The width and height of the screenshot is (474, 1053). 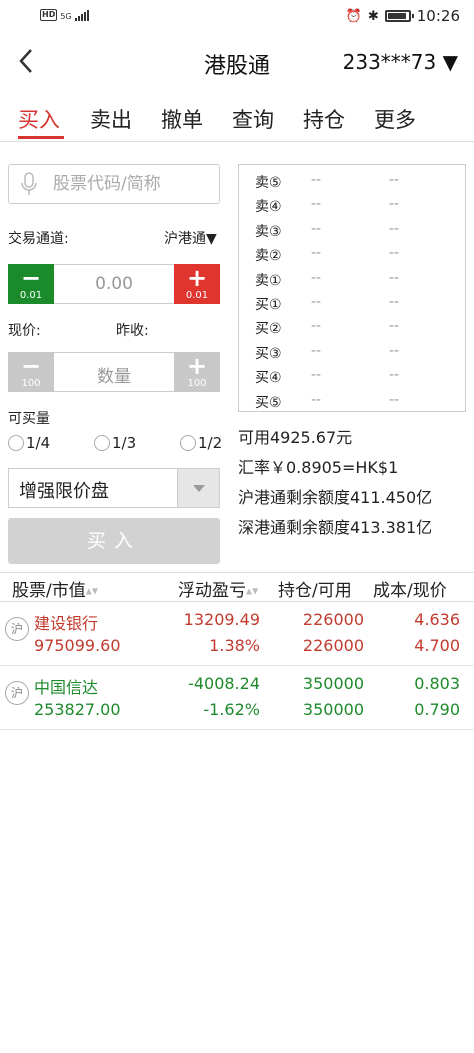 What do you see at coordinates (353, 400) in the screenshot?
I see `order-book-row: 买⑤ -- --` at bounding box center [353, 400].